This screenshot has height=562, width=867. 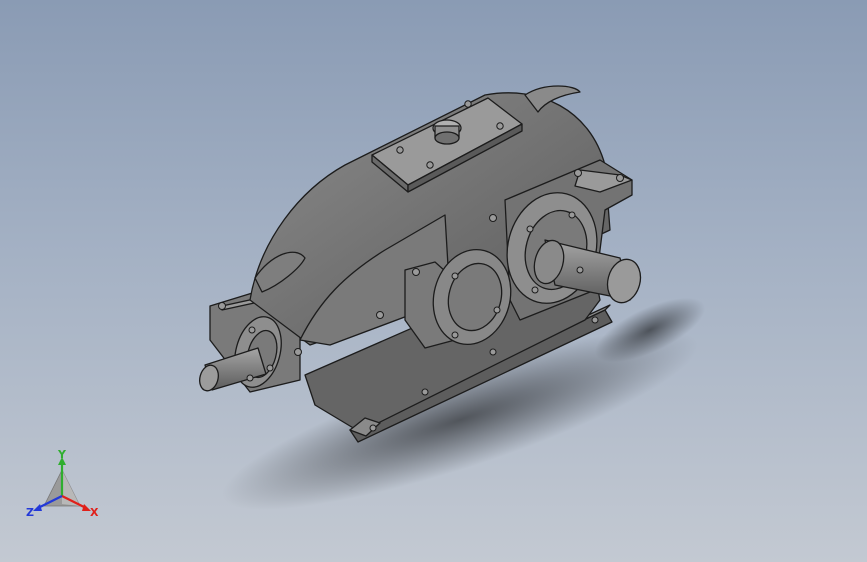 I want to click on reference-triad: Y X Z, so click(x=64, y=486).